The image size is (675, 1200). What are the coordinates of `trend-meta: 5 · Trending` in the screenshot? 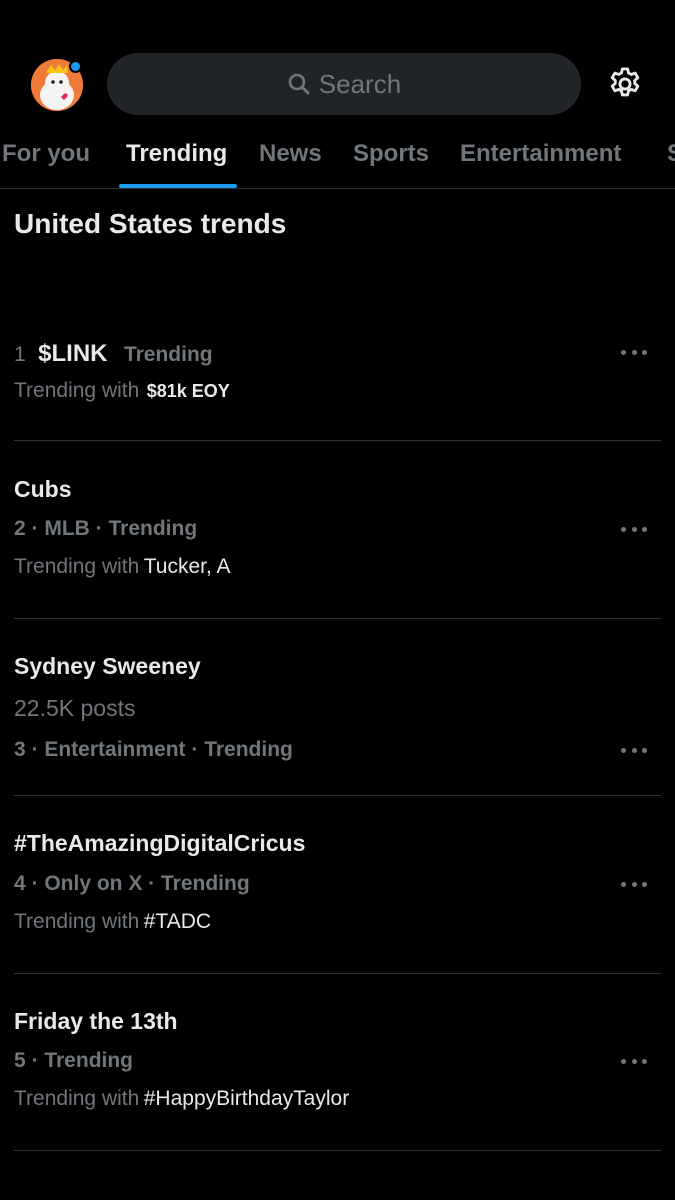 It's located at (74, 1060).